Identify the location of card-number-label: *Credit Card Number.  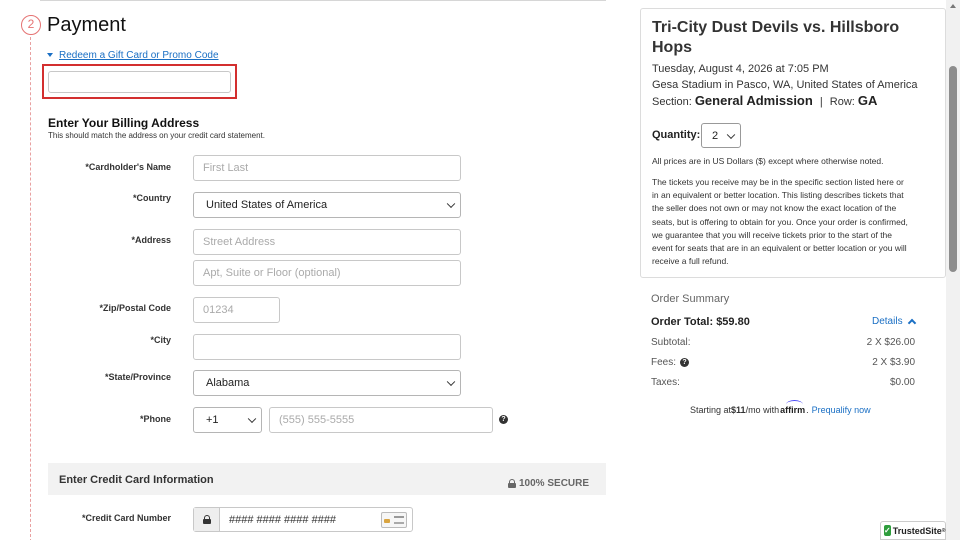
(126, 518).